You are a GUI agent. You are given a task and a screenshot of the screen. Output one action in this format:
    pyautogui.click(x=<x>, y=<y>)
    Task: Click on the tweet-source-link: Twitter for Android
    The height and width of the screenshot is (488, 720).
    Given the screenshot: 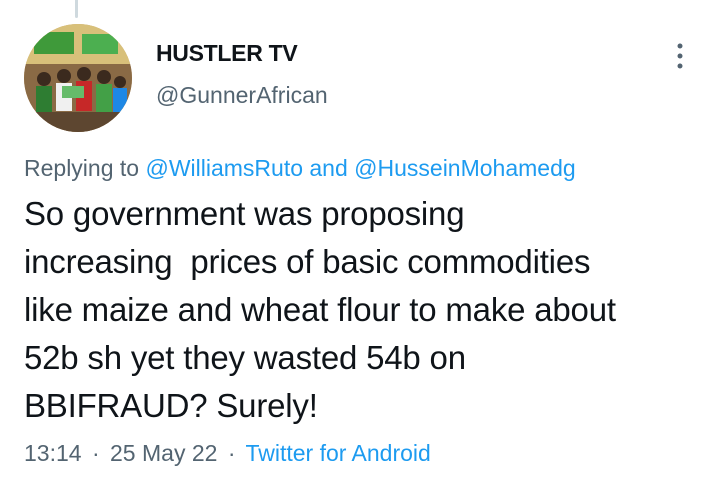 What is the action you would take?
    pyautogui.click(x=337, y=453)
    